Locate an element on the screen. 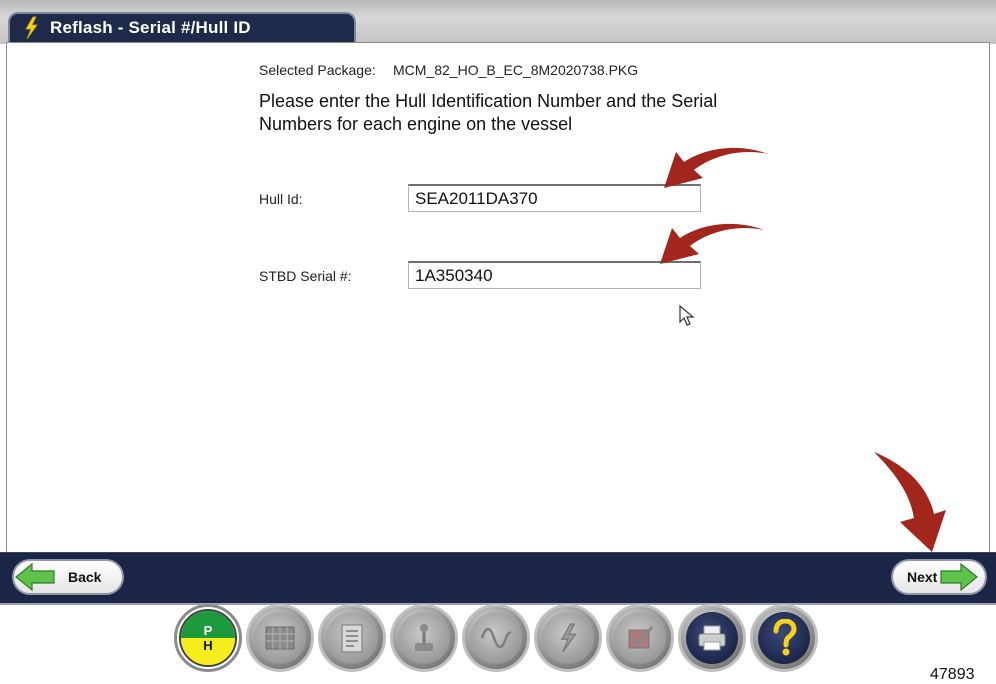 Image resolution: width=996 pixels, height=684 pixels. propulsion-helm-button: P H is located at coordinates (208, 638).